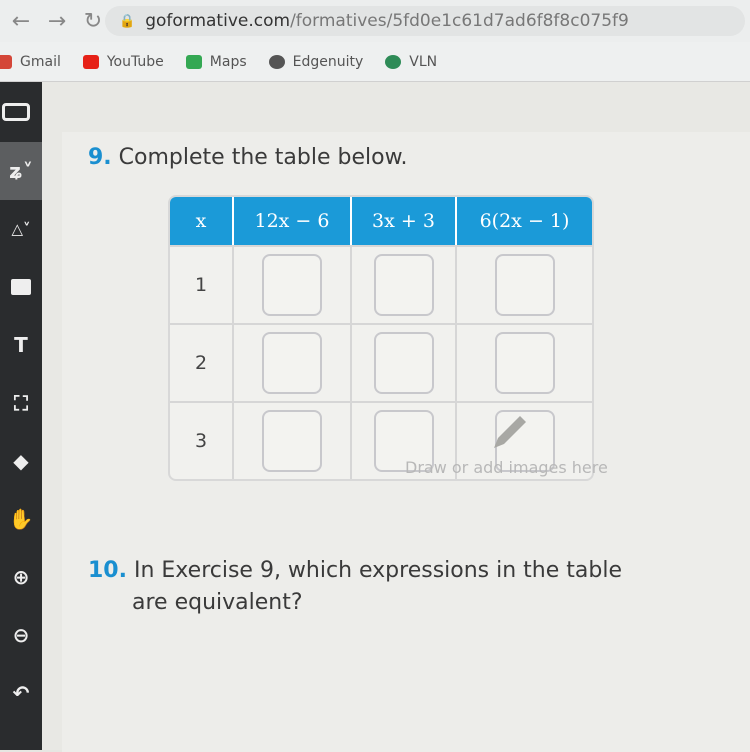 This screenshot has height=752, width=750. What do you see at coordinates (123, 62) in the screenshot?
I see `bookmark-youtube: YouTube` at bounding box center [123, 62].